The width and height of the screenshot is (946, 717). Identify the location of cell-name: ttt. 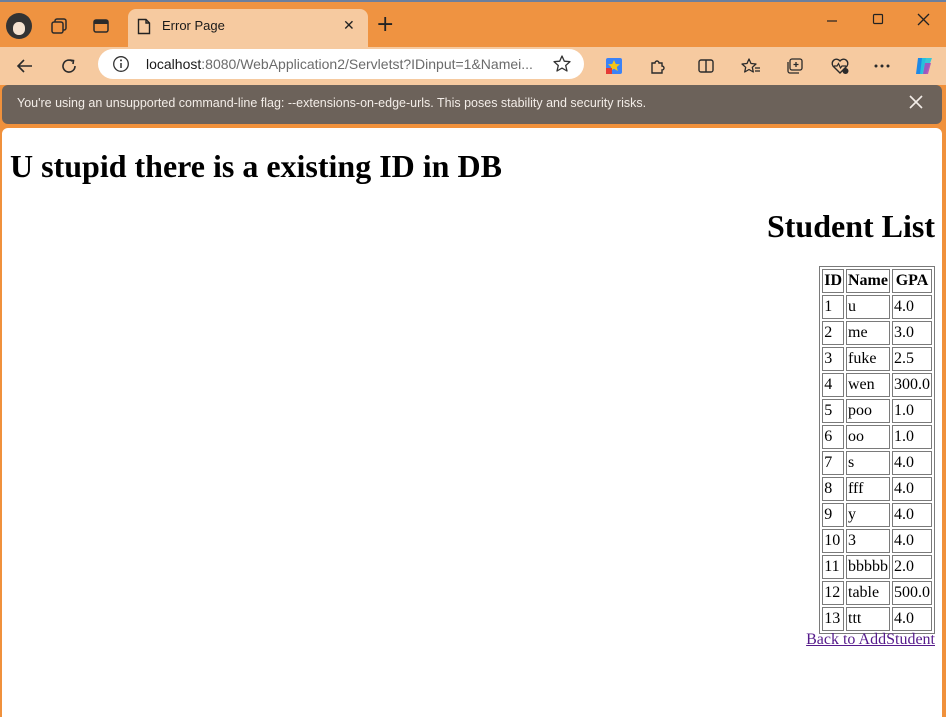
(868, 619).